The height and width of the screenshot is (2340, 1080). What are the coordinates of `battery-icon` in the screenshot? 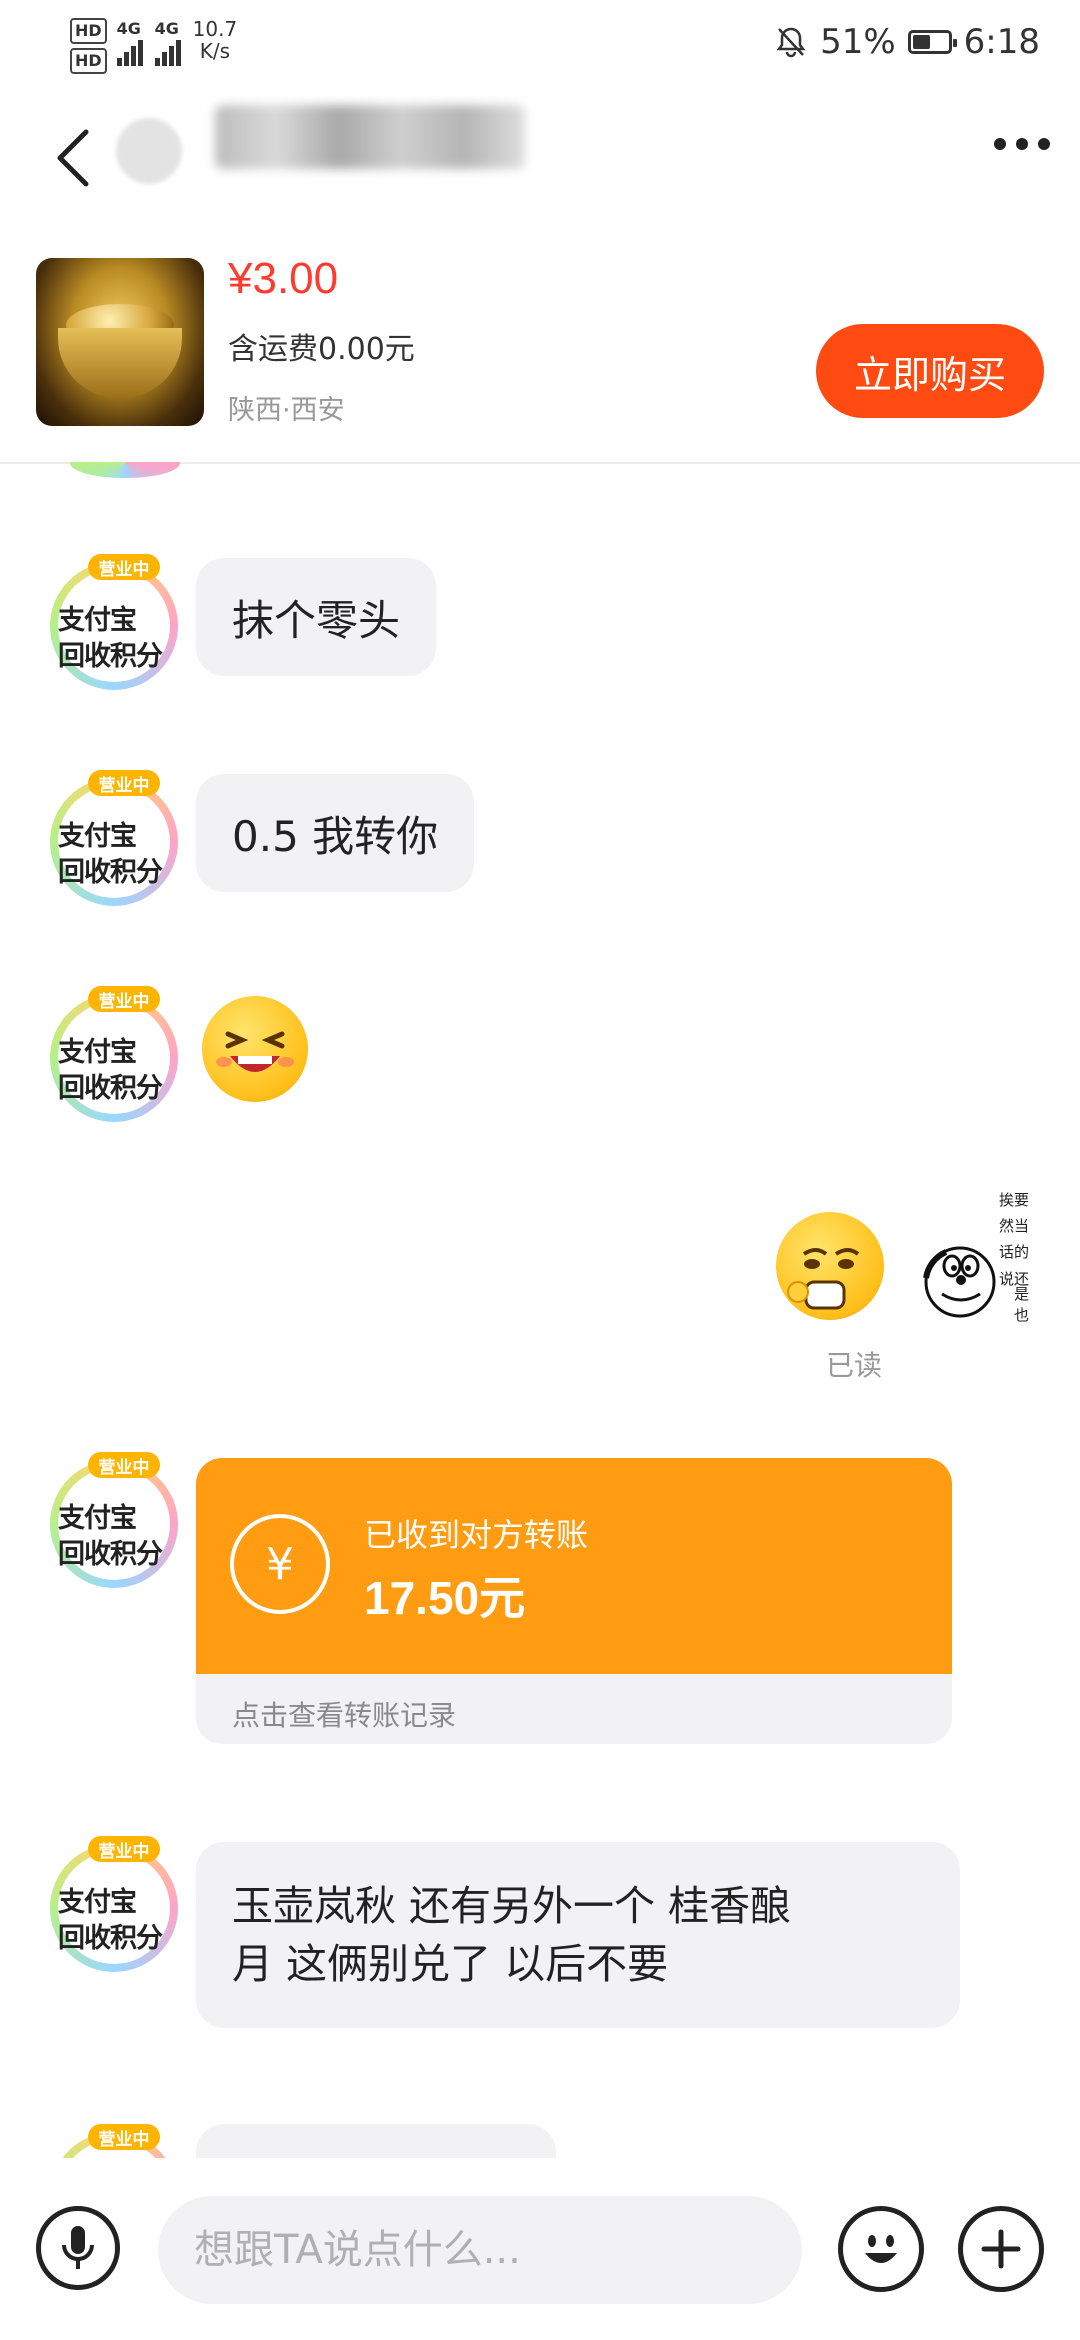 It's located at (932, 42).